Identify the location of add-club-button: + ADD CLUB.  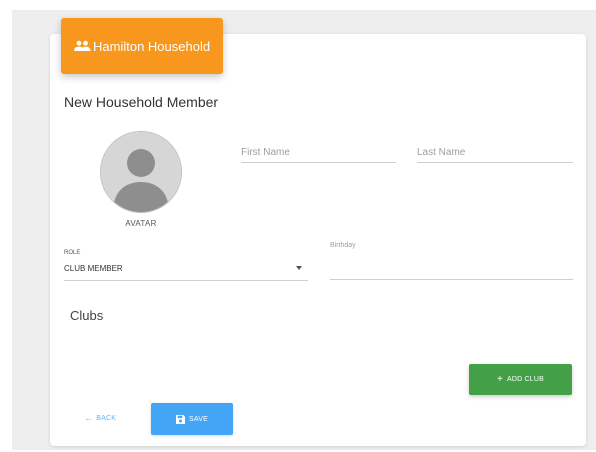
(520, 379).